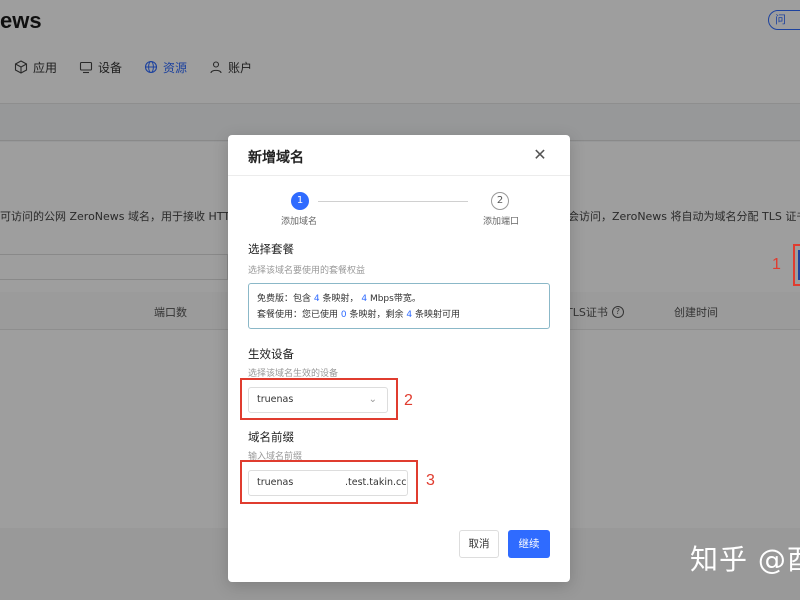 This screenshot has width=800, height=600. What do you see at coordinates (300, 201) in the screenshot?
I see `step-1-indicator: 1` at bounding box center [300, 201].